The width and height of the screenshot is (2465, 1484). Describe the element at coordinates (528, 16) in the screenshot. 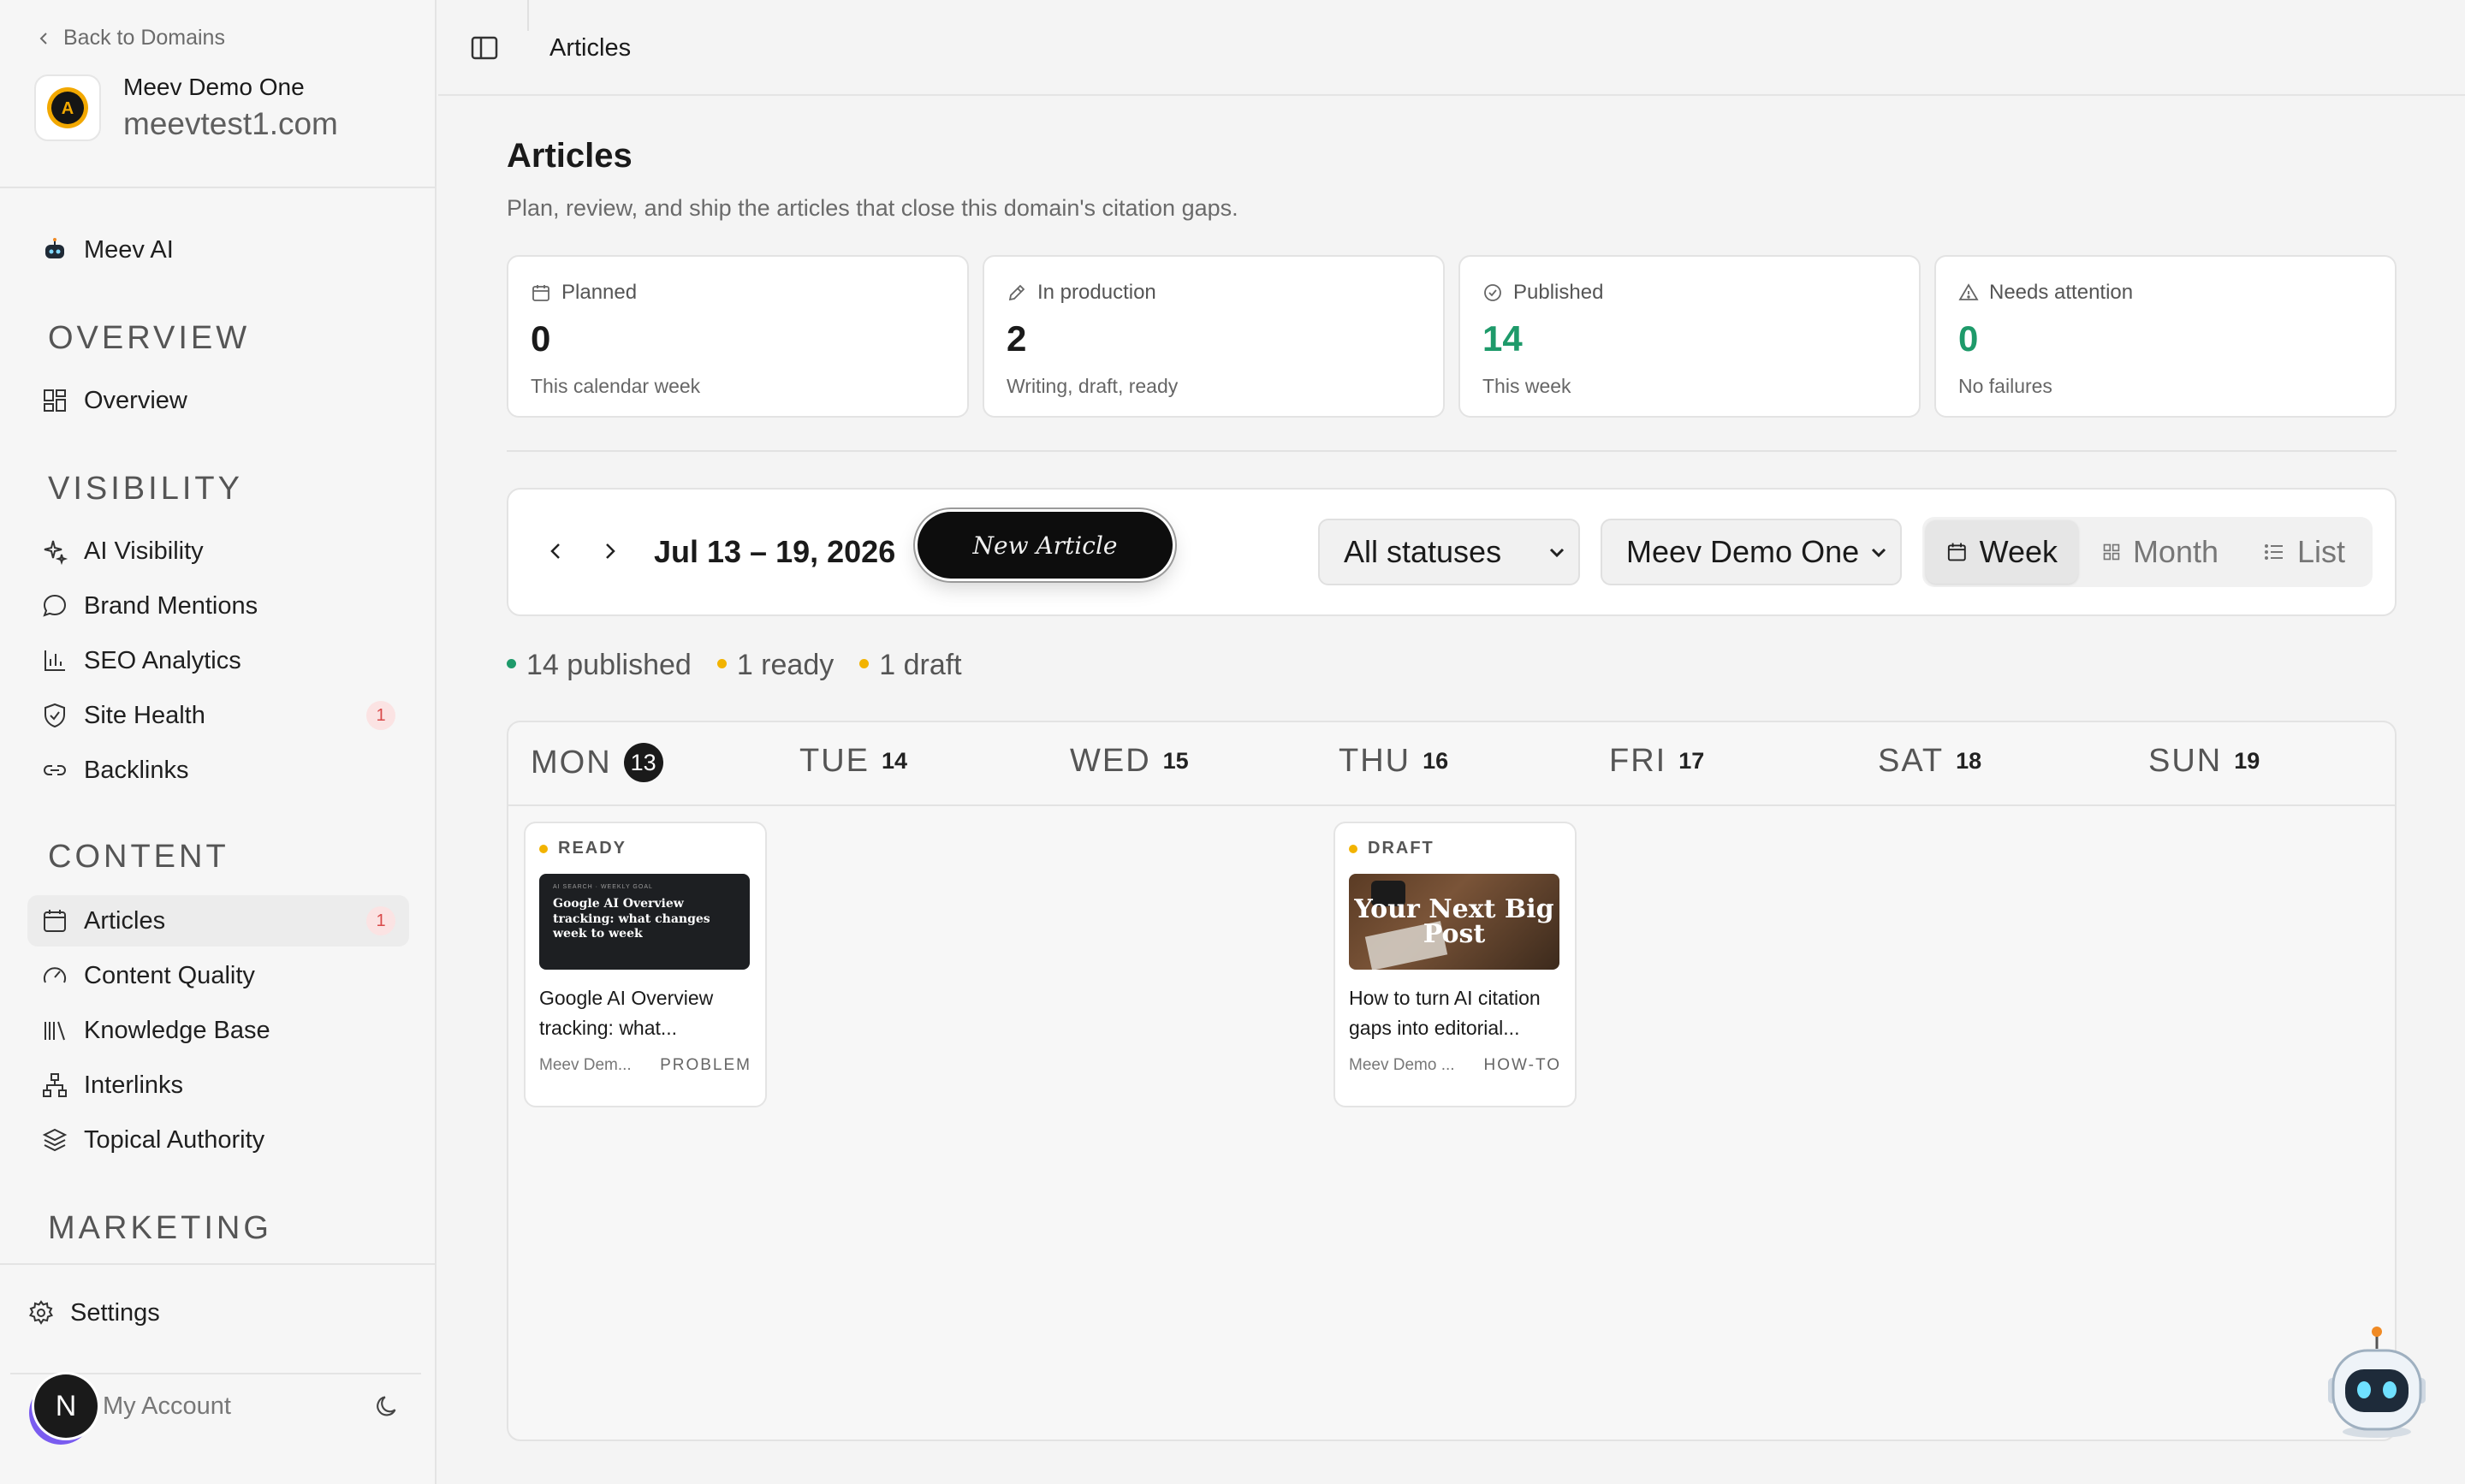

I see `topbar-separator` at that location.